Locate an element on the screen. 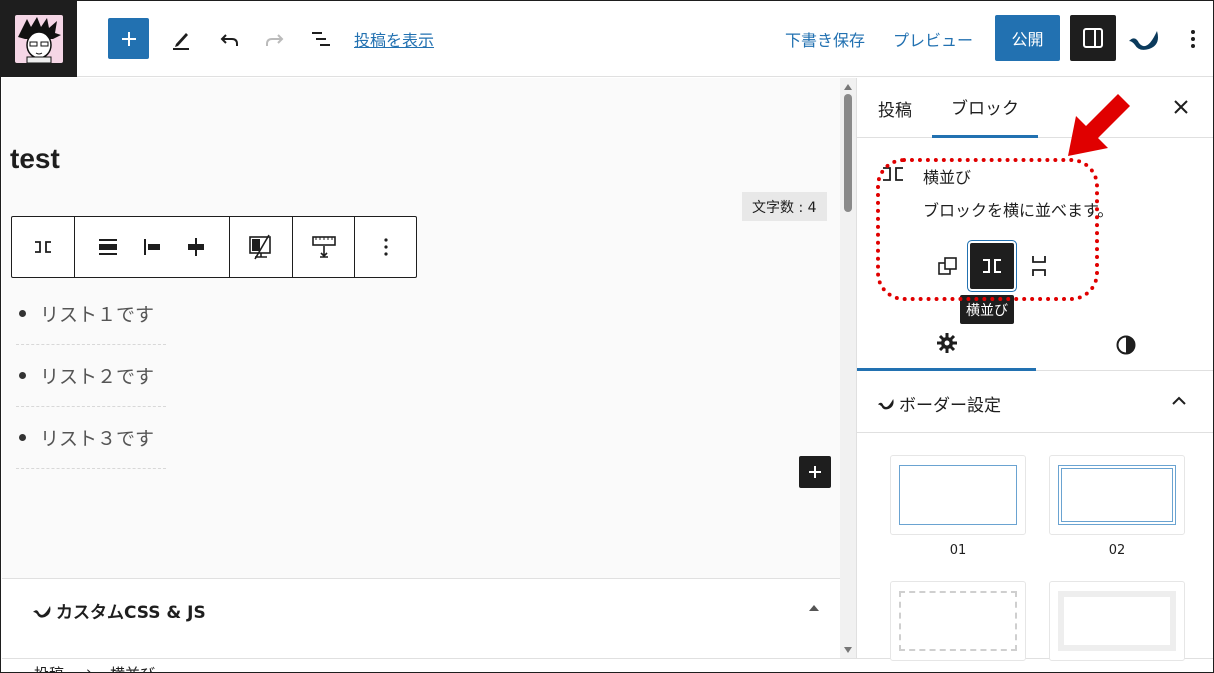  list-item-text: リスト３です is located at coordinates (97, 439).